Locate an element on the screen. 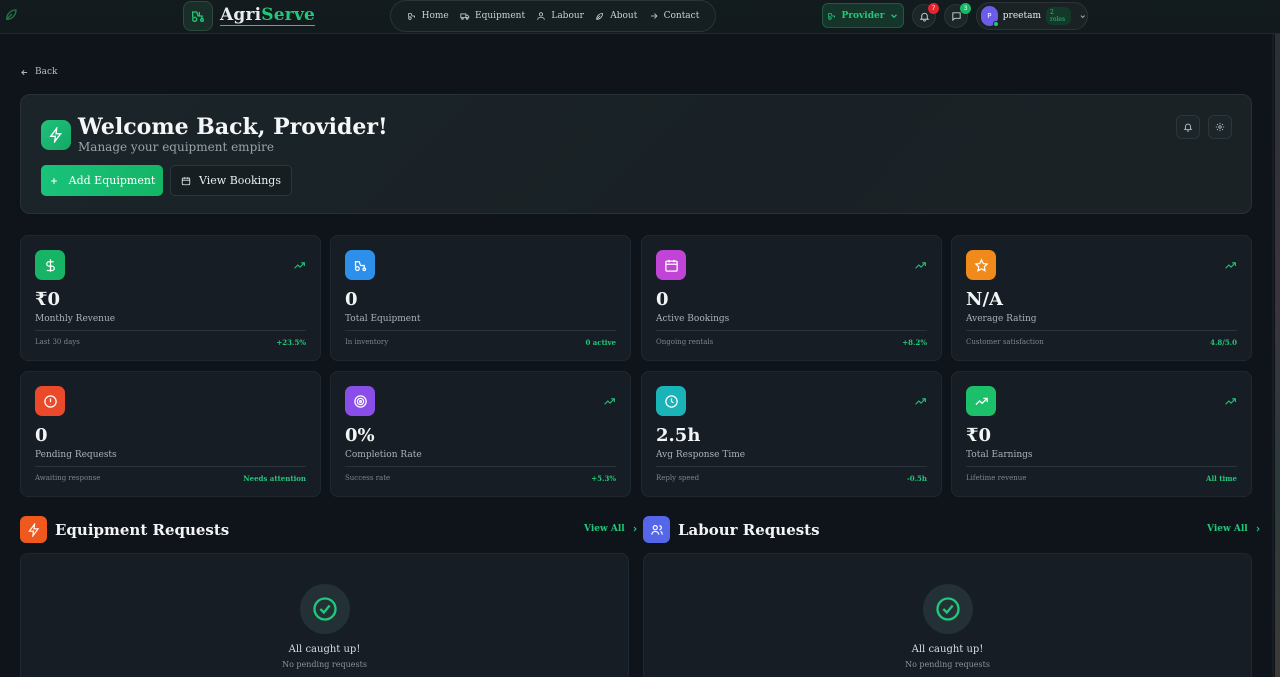 This screenshot has width=1280, height=677. messages-count-badge: 3 is located at coordinates (965, 8).